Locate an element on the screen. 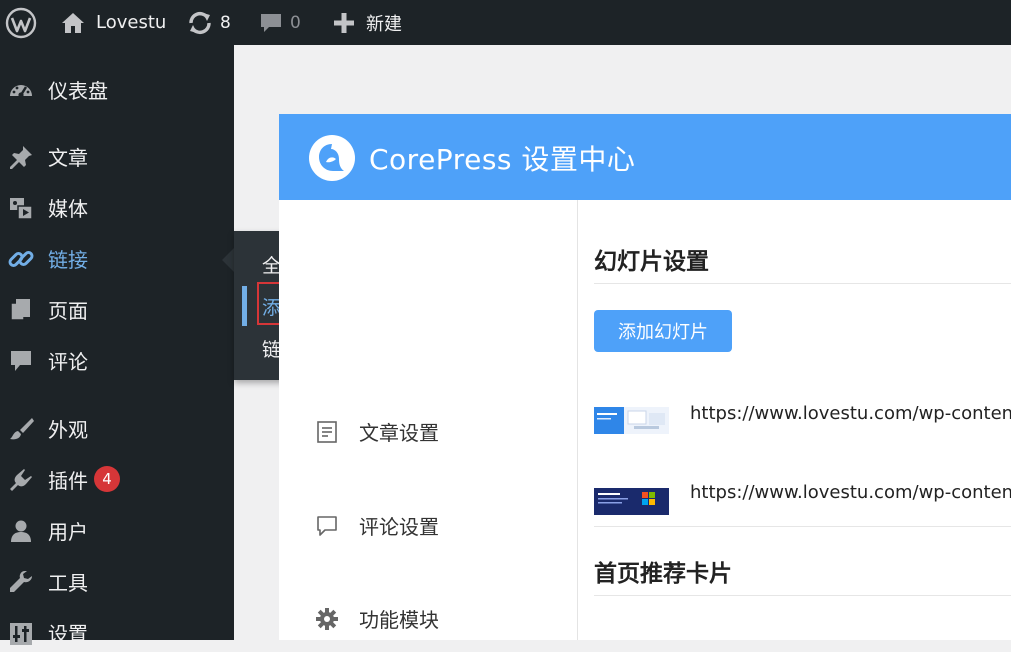 Image resolution: width=1011 pixels, height=652 pixels. menu-item-tools: 工具 is located at coordinates (117, 581).